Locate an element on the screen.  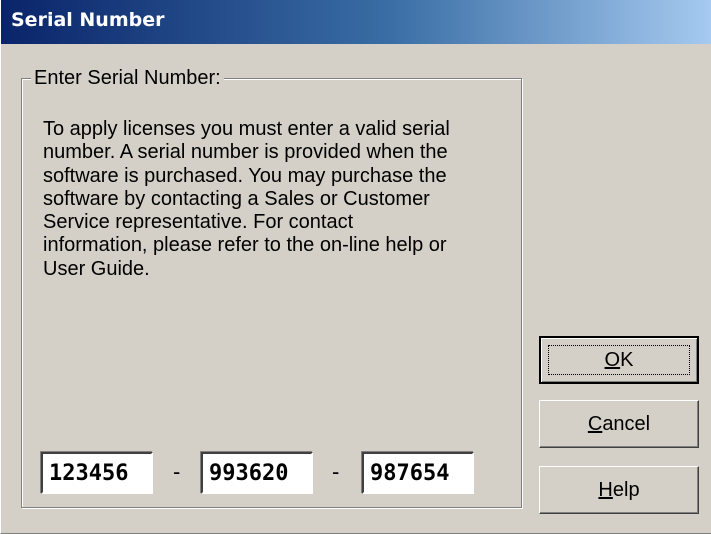
cancel-mnemonic: C is located at coordinates (595, 423).